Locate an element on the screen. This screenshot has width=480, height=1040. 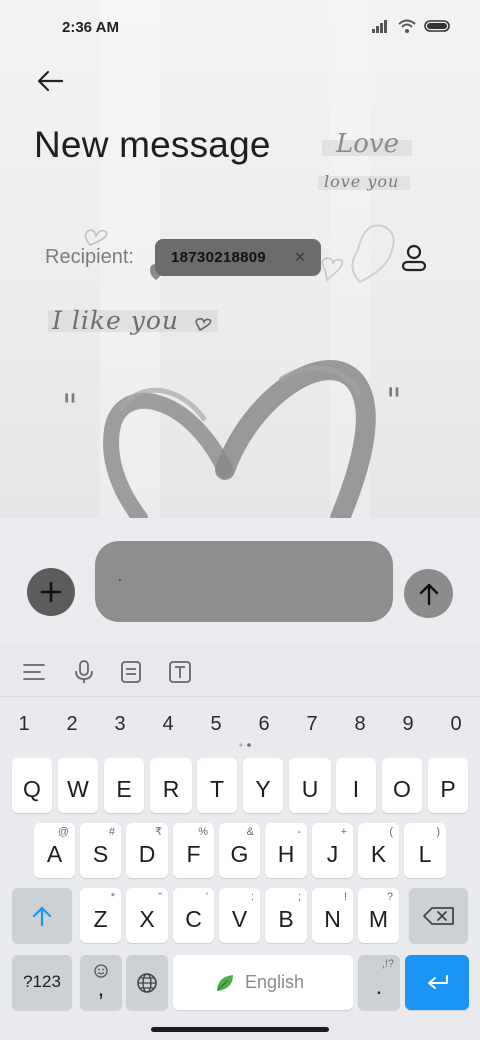
key-0: 0 is located at coordinates (456, 724).